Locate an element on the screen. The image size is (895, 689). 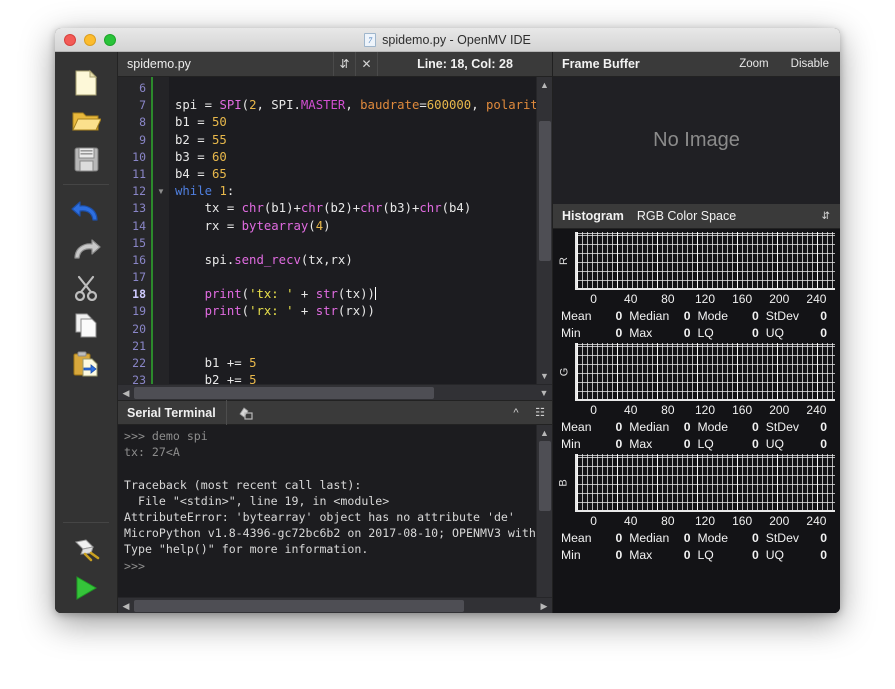
editor-horizontal-scrollbar: ◀ ▼ is located at coordinates (335, 392).